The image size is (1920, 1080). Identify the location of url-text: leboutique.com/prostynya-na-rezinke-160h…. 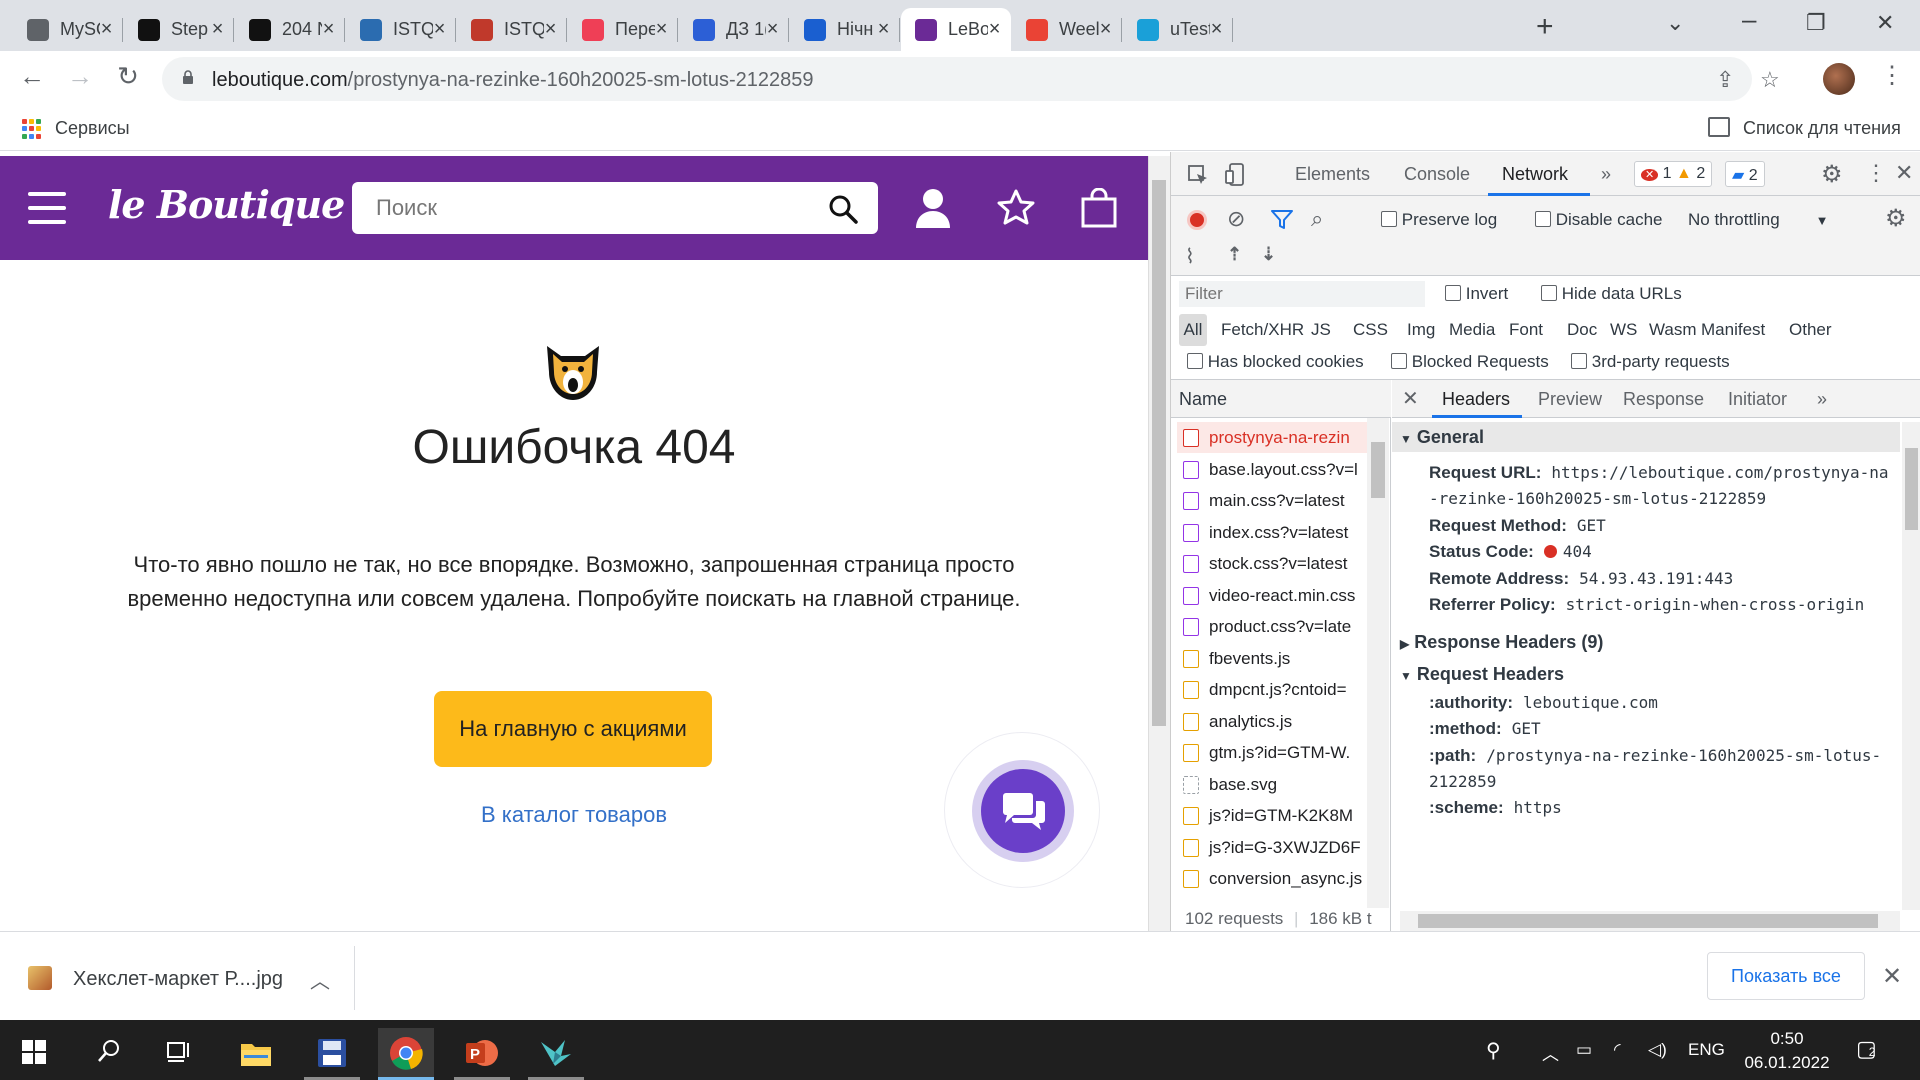
(512, 80).